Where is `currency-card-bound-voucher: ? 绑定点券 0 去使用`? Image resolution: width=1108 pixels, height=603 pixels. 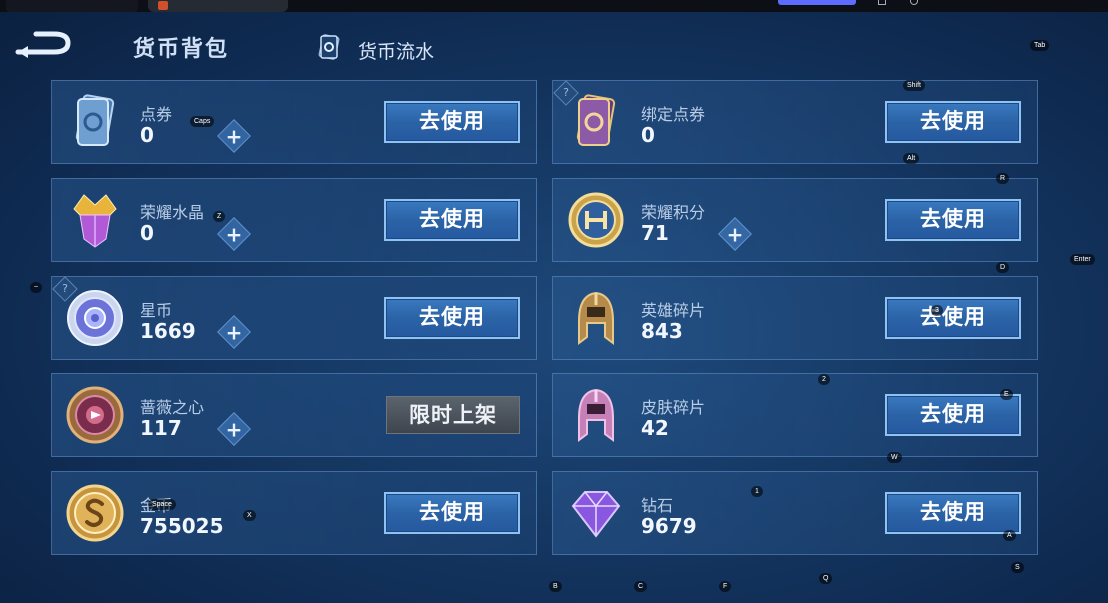 currency-card-bound-voucher: ? 绑定点券 0 去使用 is located at coordinates (795, 122).